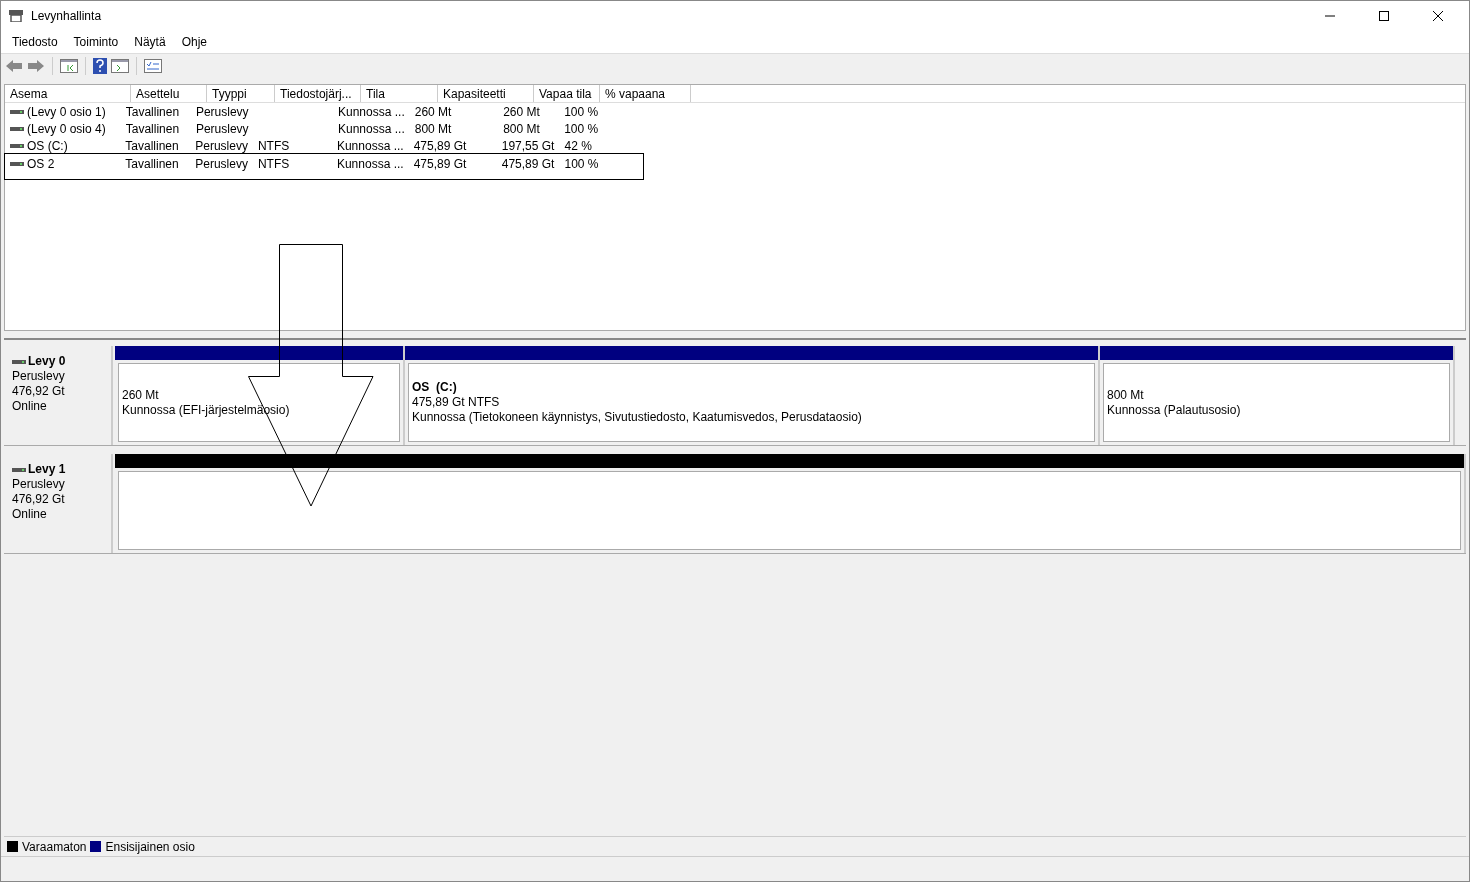  I want to click on partition-info: 260 Mt, so click(141, 395).